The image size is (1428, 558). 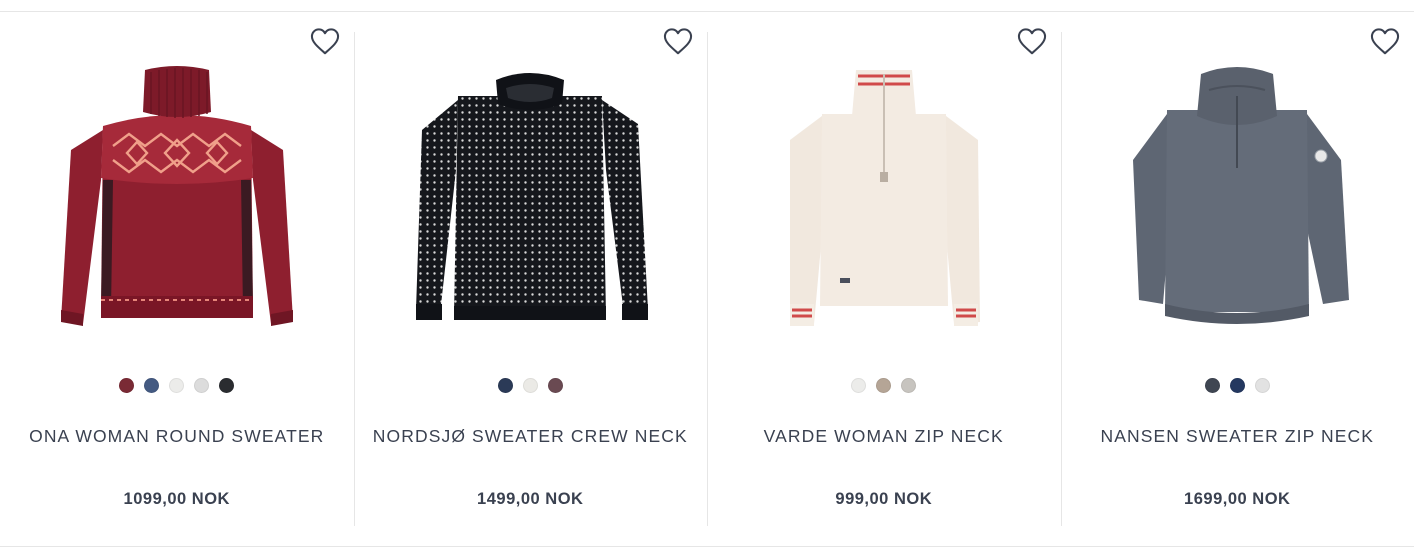 I want to click on product-price: 1499,00 NOK, so click(x=530, y=499).